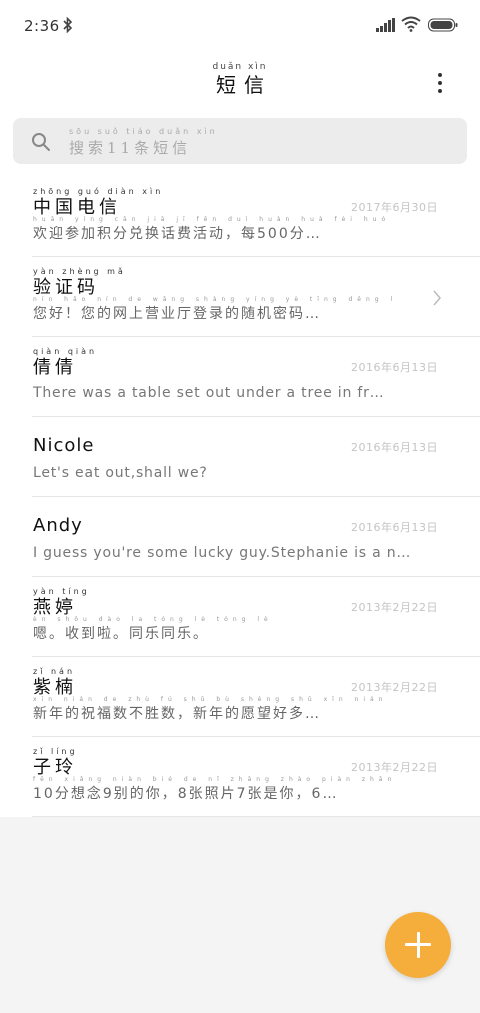 The height and width of the screenshot is (1013, 480). Describe the element at coordinates (41, 142) in the screenshot. I see `search-icon` at that location.